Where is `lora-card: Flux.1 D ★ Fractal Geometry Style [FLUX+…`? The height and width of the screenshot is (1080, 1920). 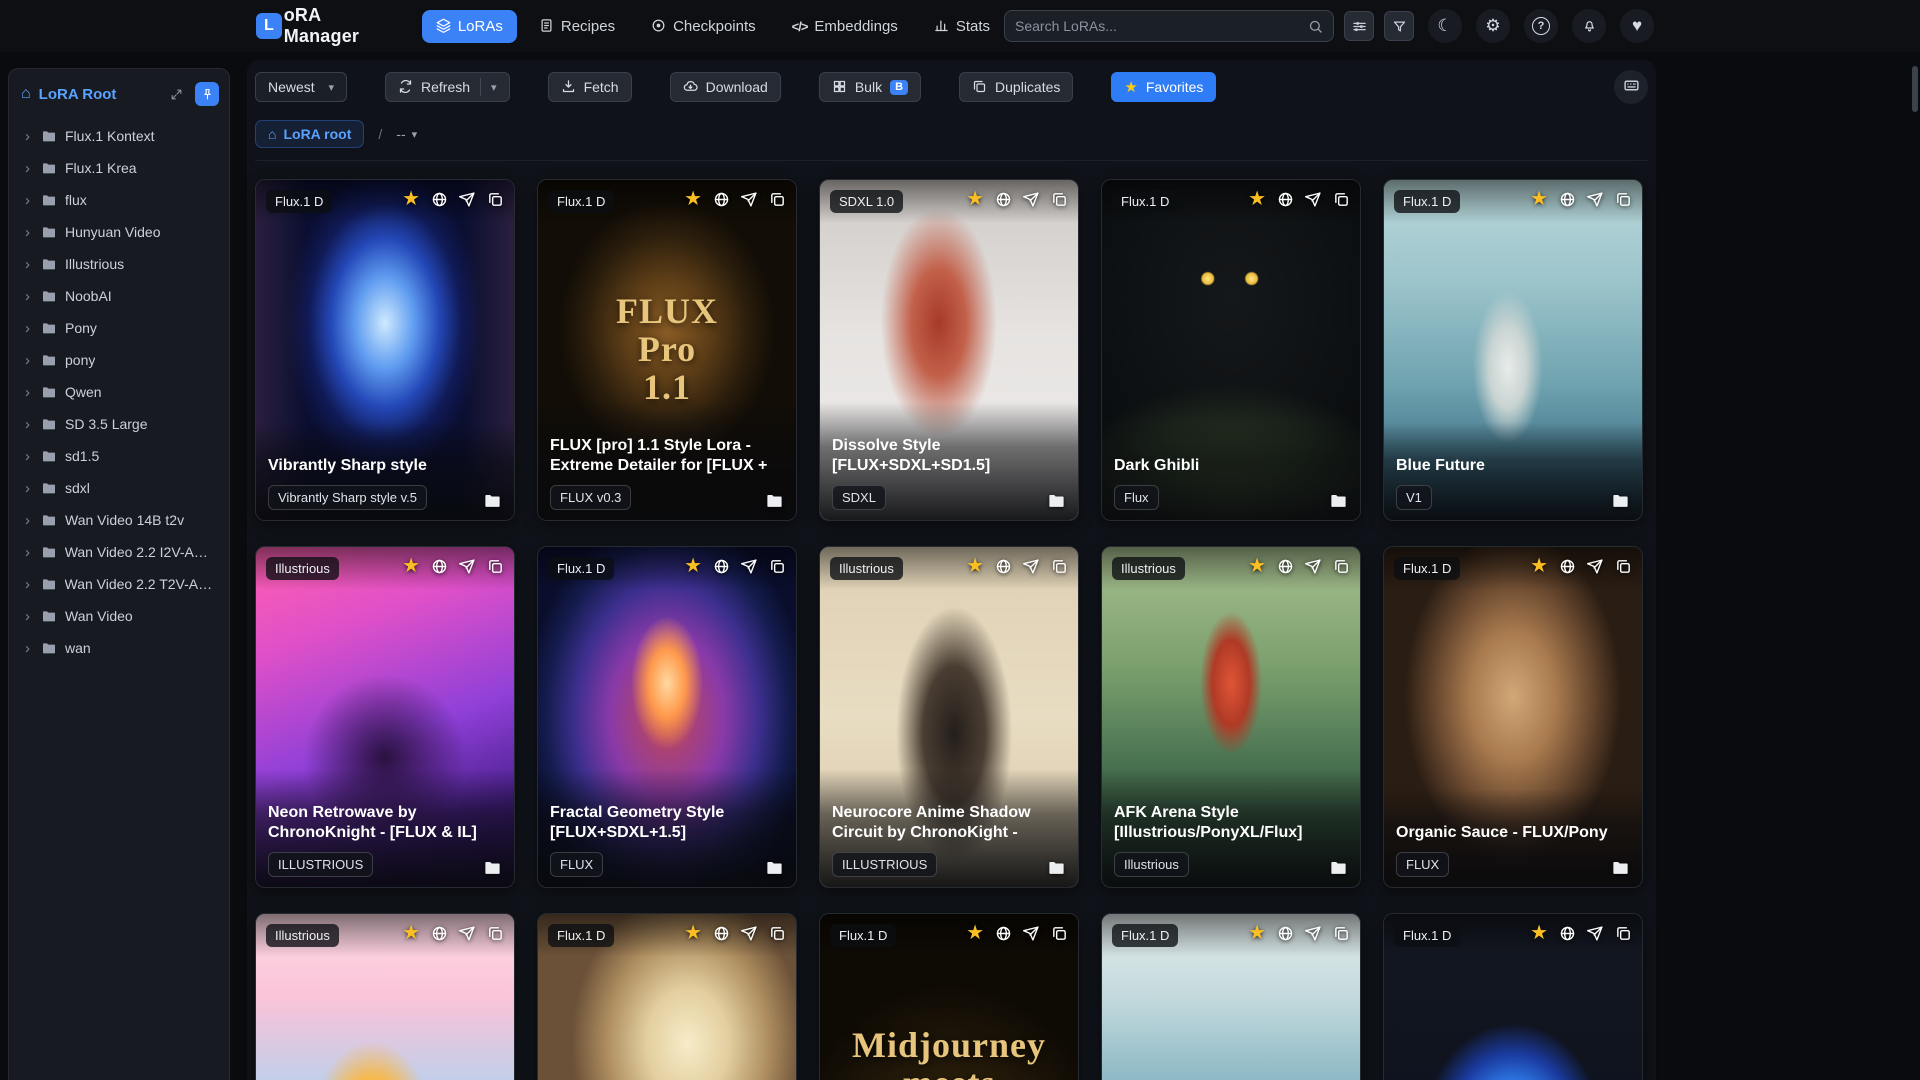
lora-card: Flux.1 D ★ Fractal Geometry Style [FLUX+… is located at coordinates (667, 717).